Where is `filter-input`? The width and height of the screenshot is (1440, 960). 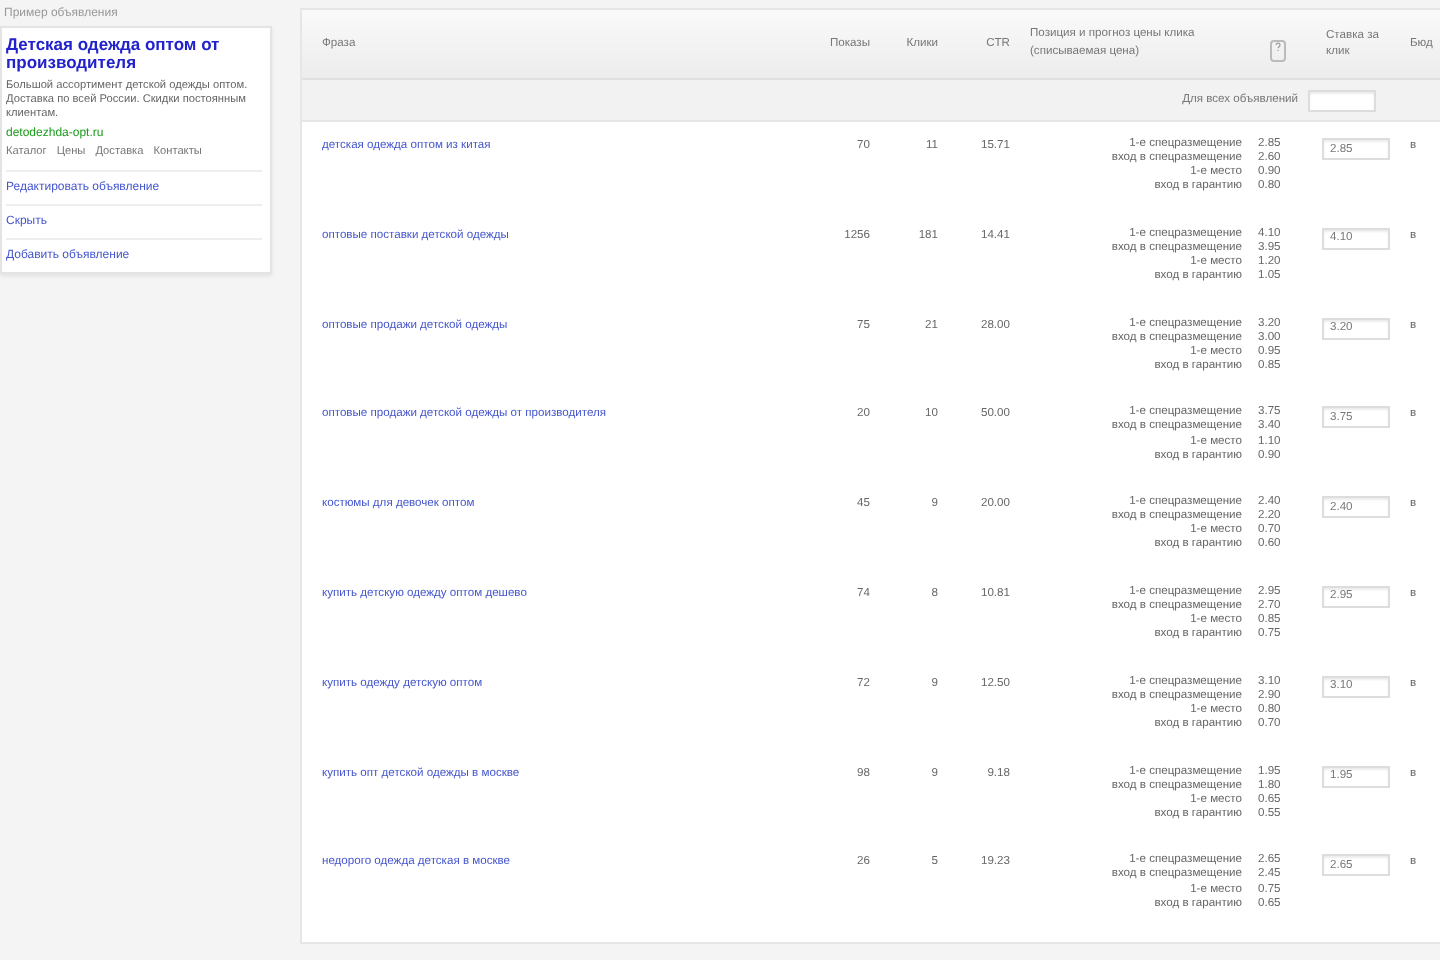 filter-input is located at coordinates (1342, 100).